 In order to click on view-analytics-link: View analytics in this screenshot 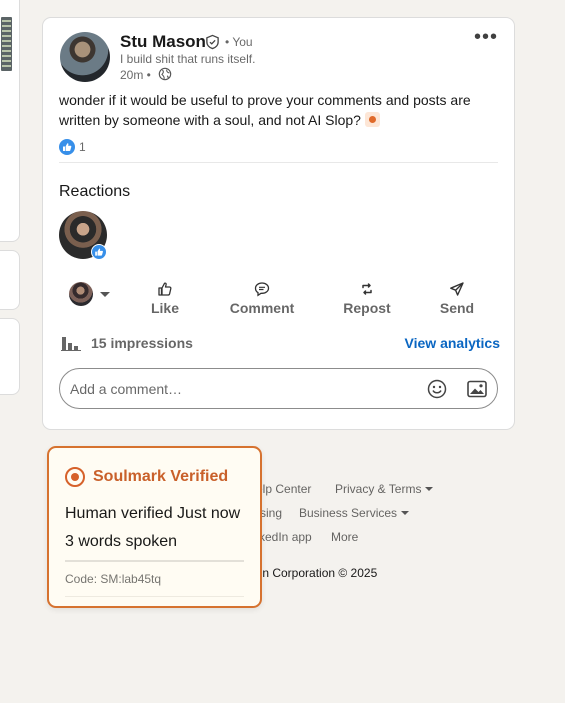, I will do `click(452, 343)`.